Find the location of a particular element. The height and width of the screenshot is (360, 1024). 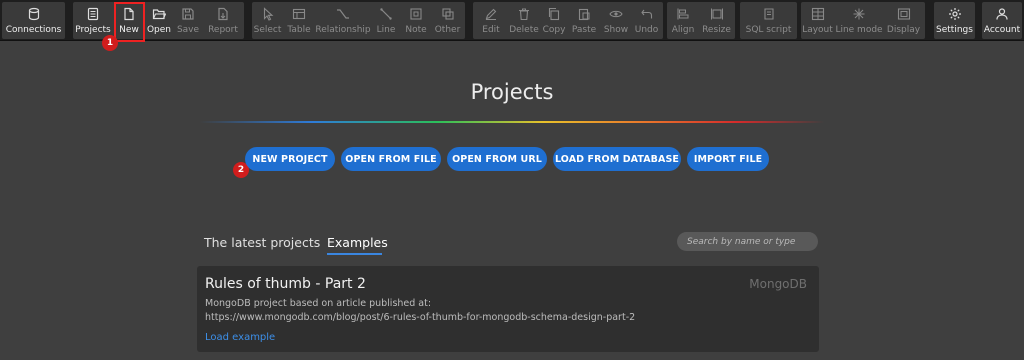

search-input is located at coordinates (747, 241).